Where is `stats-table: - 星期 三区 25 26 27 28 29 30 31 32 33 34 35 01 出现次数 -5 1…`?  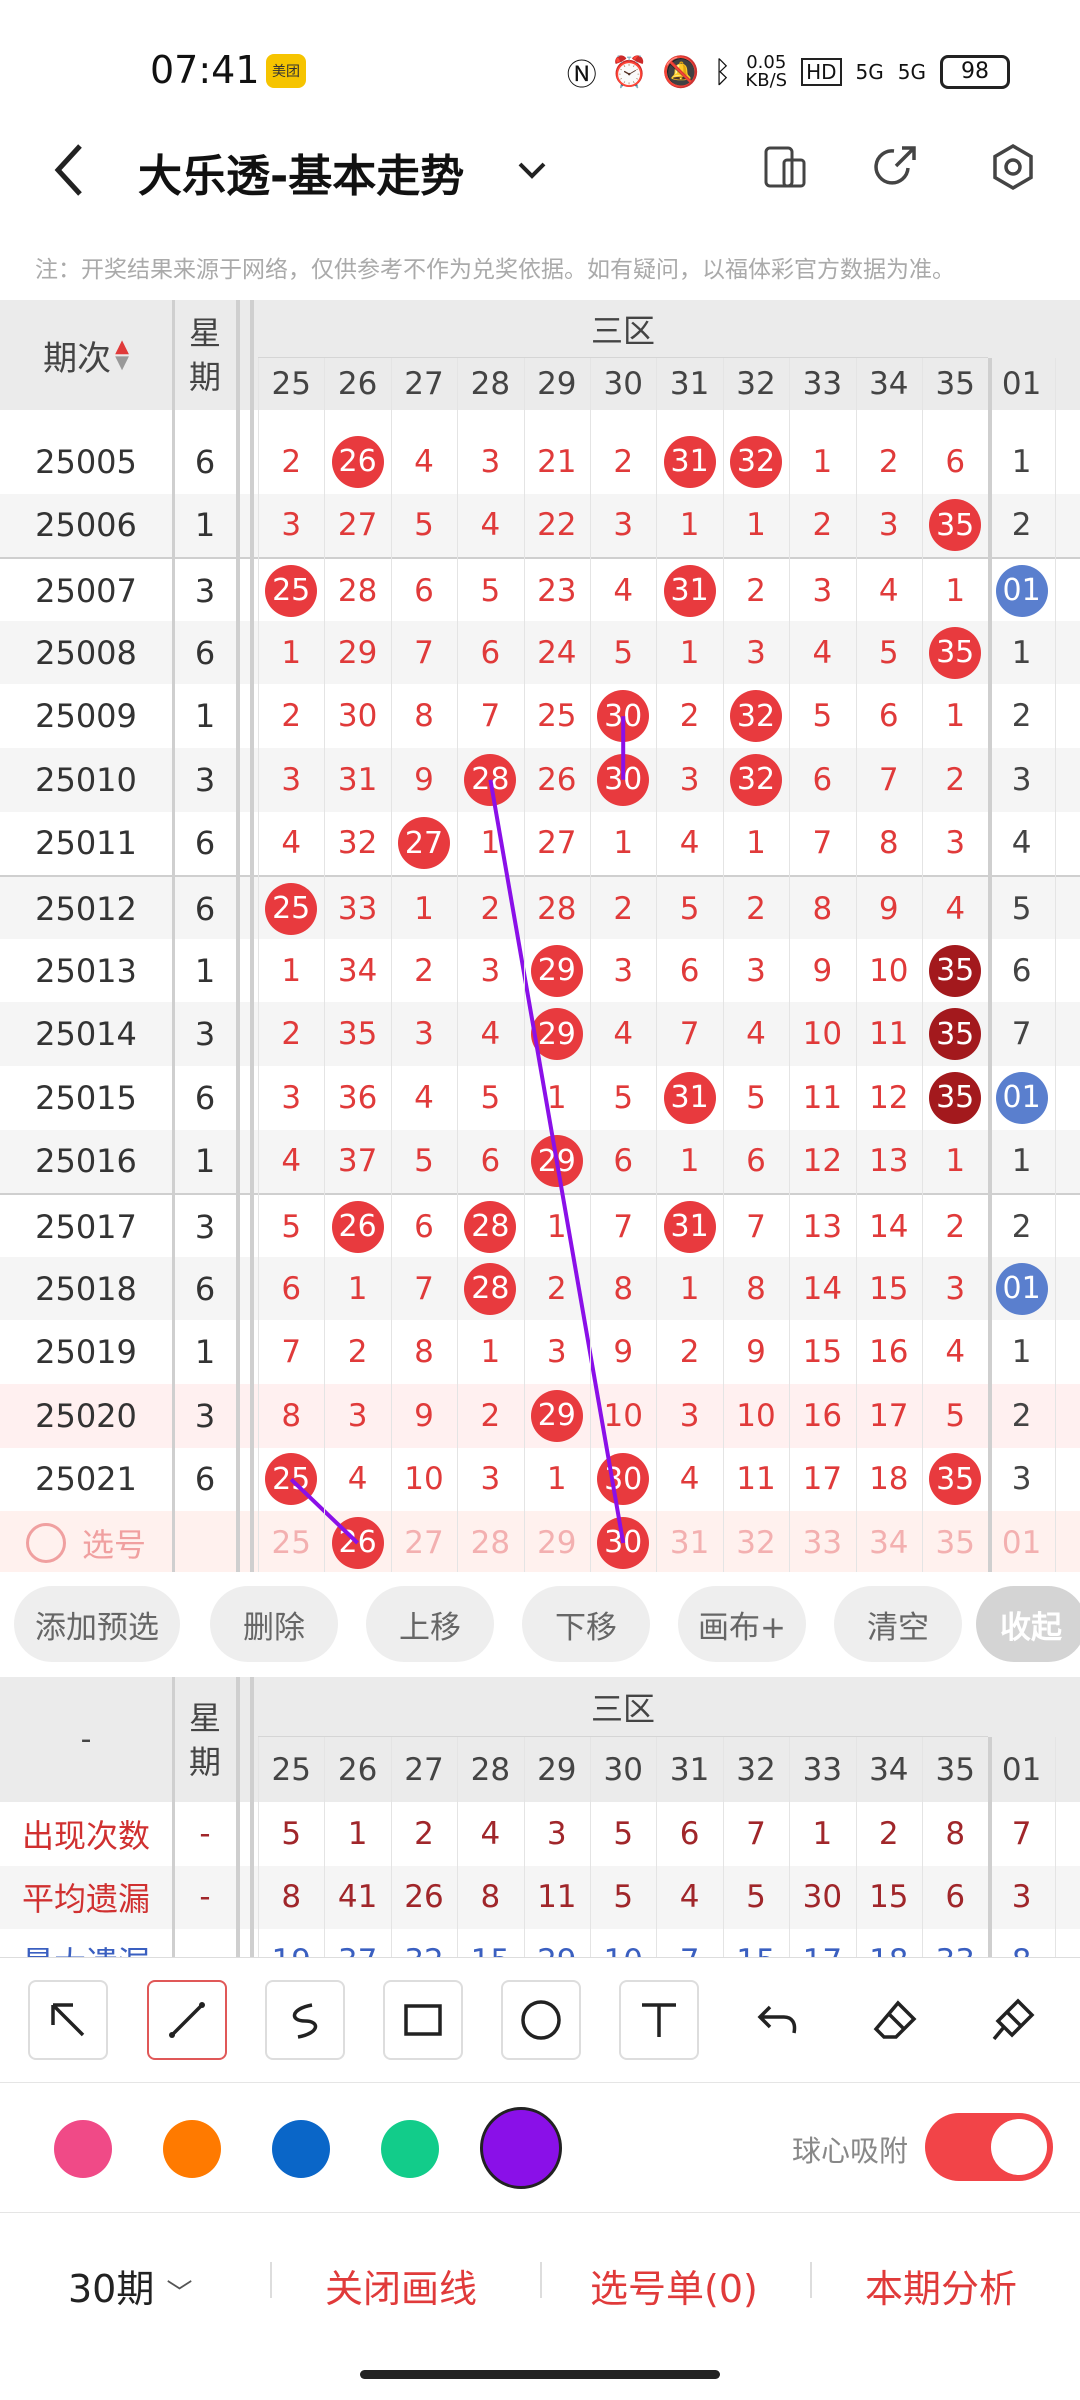 stats-table: - 星期 三区 25 26 27 28 29 30 31 32 33 34 35 01 出现次数 -5 1… is located at coordinates (540, 1817).